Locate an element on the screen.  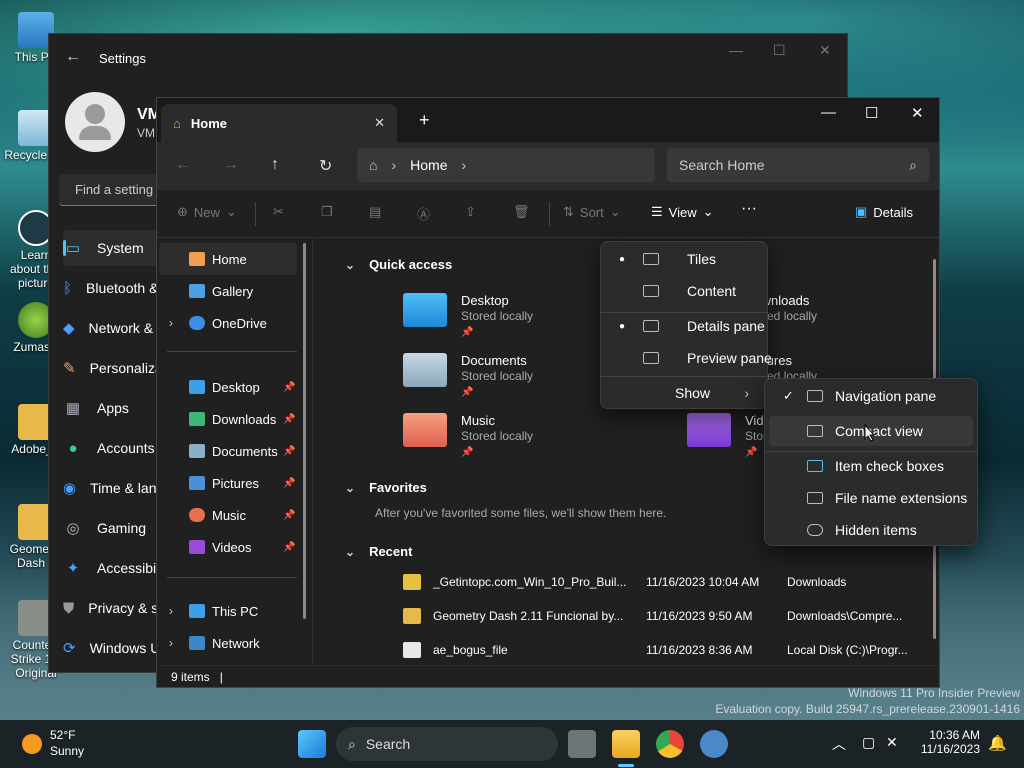
taskbar-search: ⌕ Search is located at coordinates (447, 744).